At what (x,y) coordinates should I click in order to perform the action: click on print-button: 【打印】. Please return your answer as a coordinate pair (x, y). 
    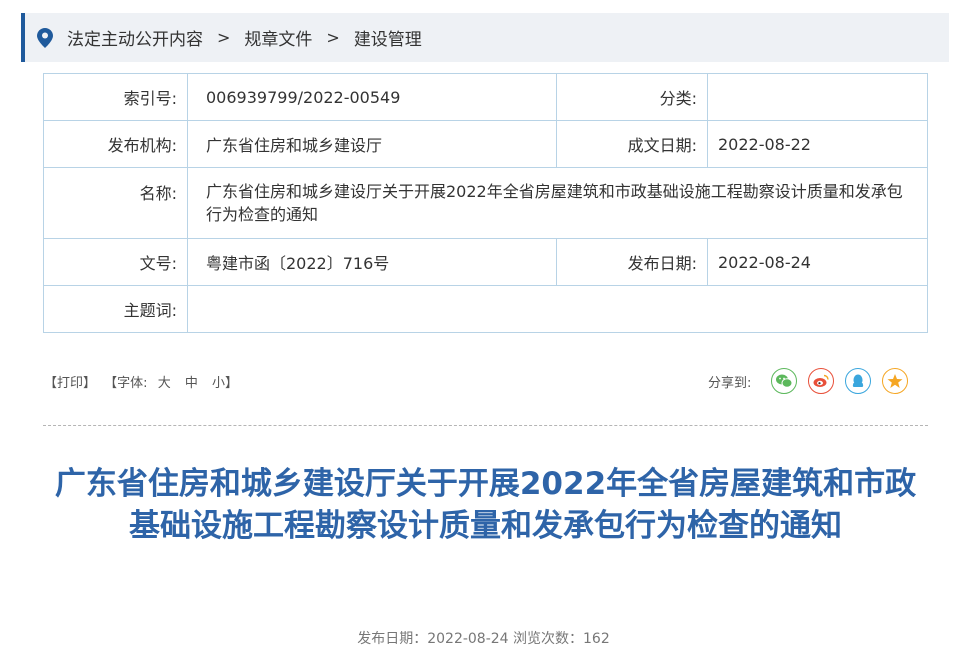
    Looking at the image, I should click on (70, 383).